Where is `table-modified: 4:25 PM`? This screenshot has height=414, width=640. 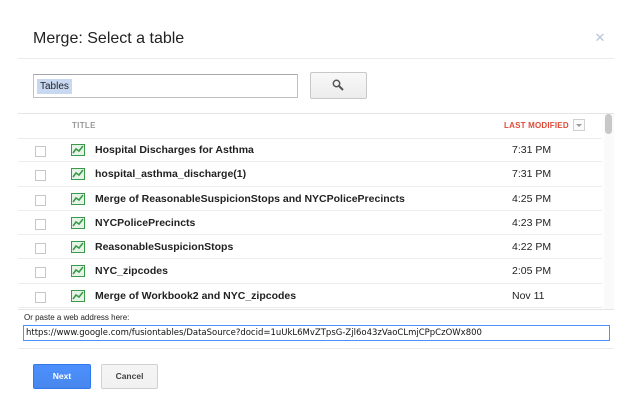
table-modified: 4:25 PM is located at coordinates (532, 198).